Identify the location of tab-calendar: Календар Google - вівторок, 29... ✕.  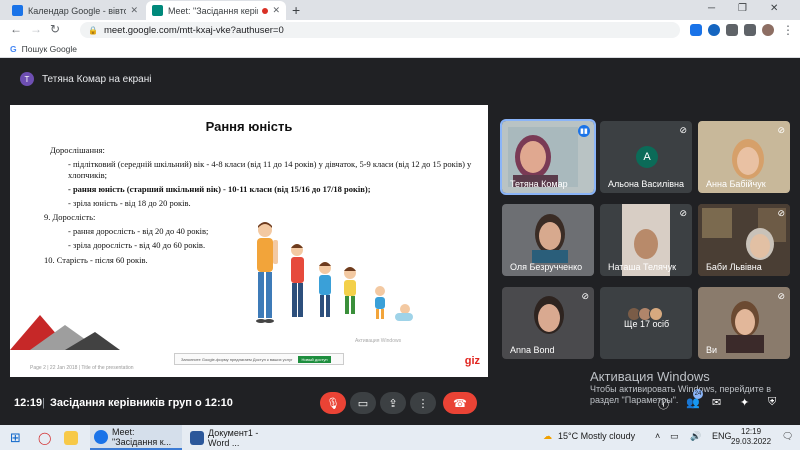
(75, 10).